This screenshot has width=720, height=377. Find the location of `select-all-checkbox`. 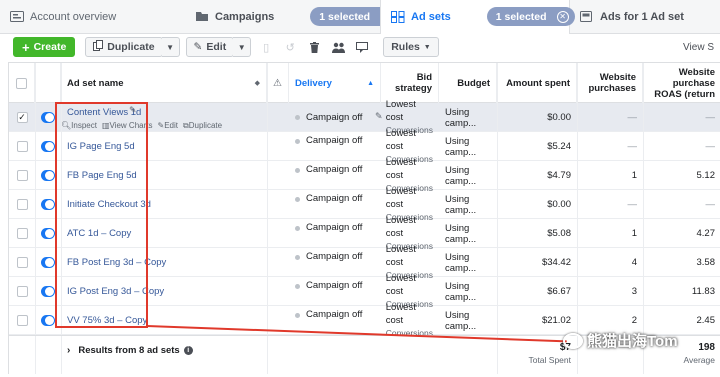

select-all-checkbox is located at coordinates (21, 83).